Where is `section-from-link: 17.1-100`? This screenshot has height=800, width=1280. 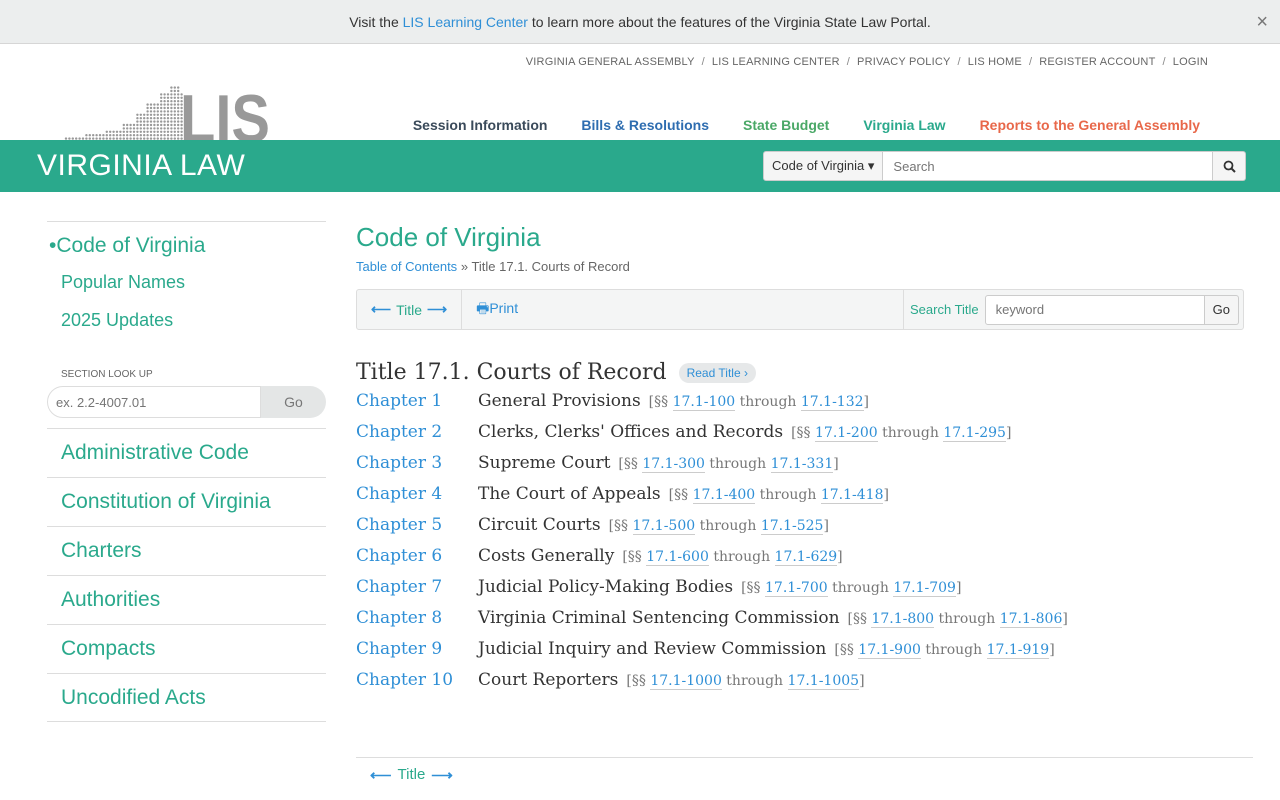 section-from-link: 17.1-100 is located at coordinates (704, 402).